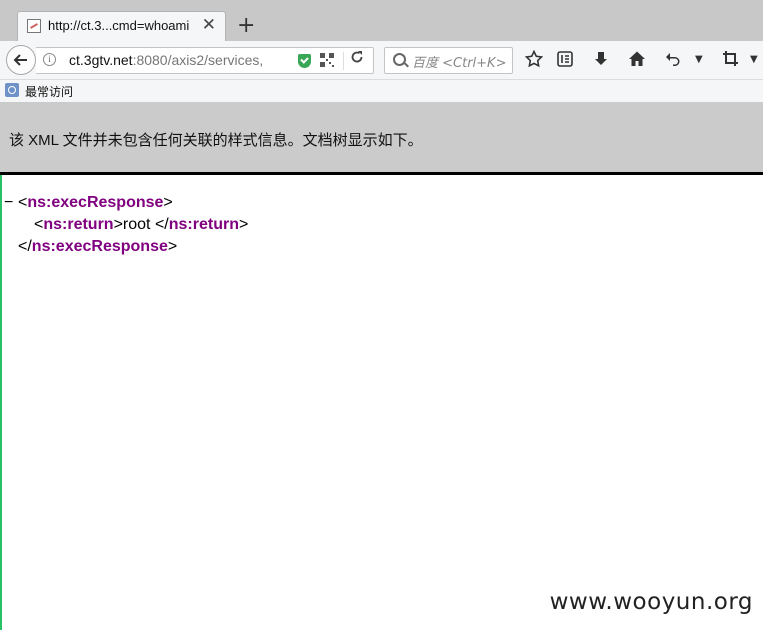 The height and width of the screenshot is (630, 763). I want to click on xml-notice-banner: 该 XML 文件并未包含任何关联的样式信息。文档树显示如下。, so click(381, 138).